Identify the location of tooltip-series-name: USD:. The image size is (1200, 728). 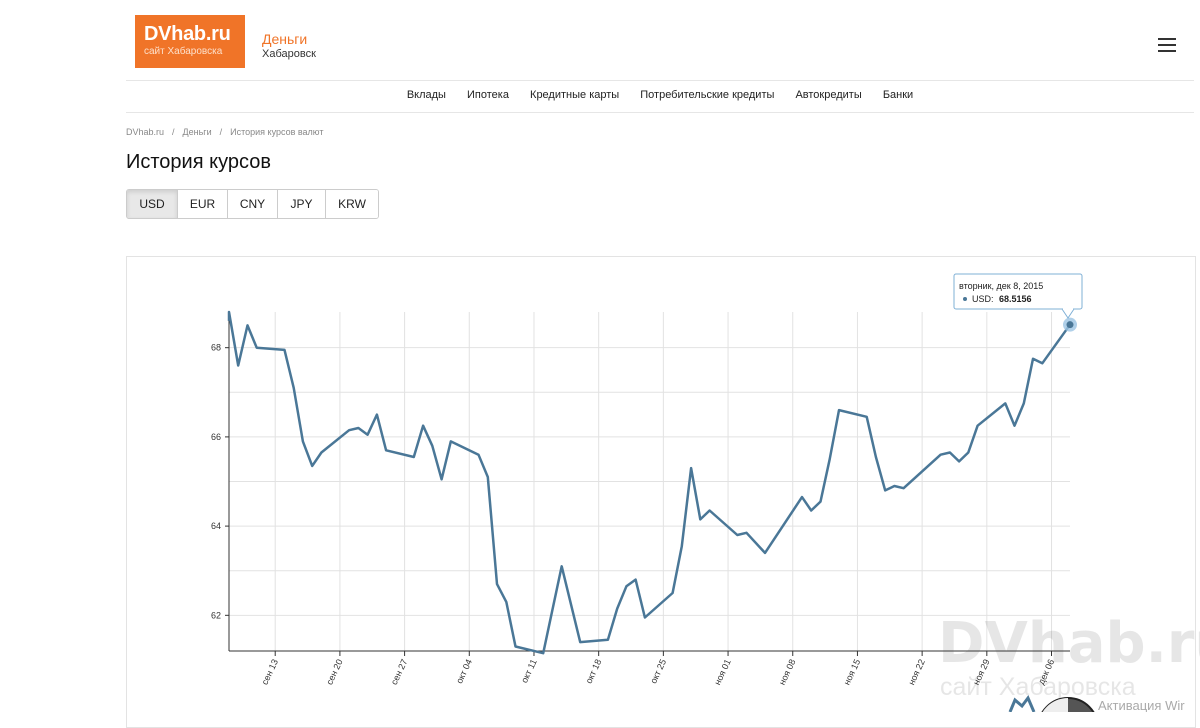
(983, 299).